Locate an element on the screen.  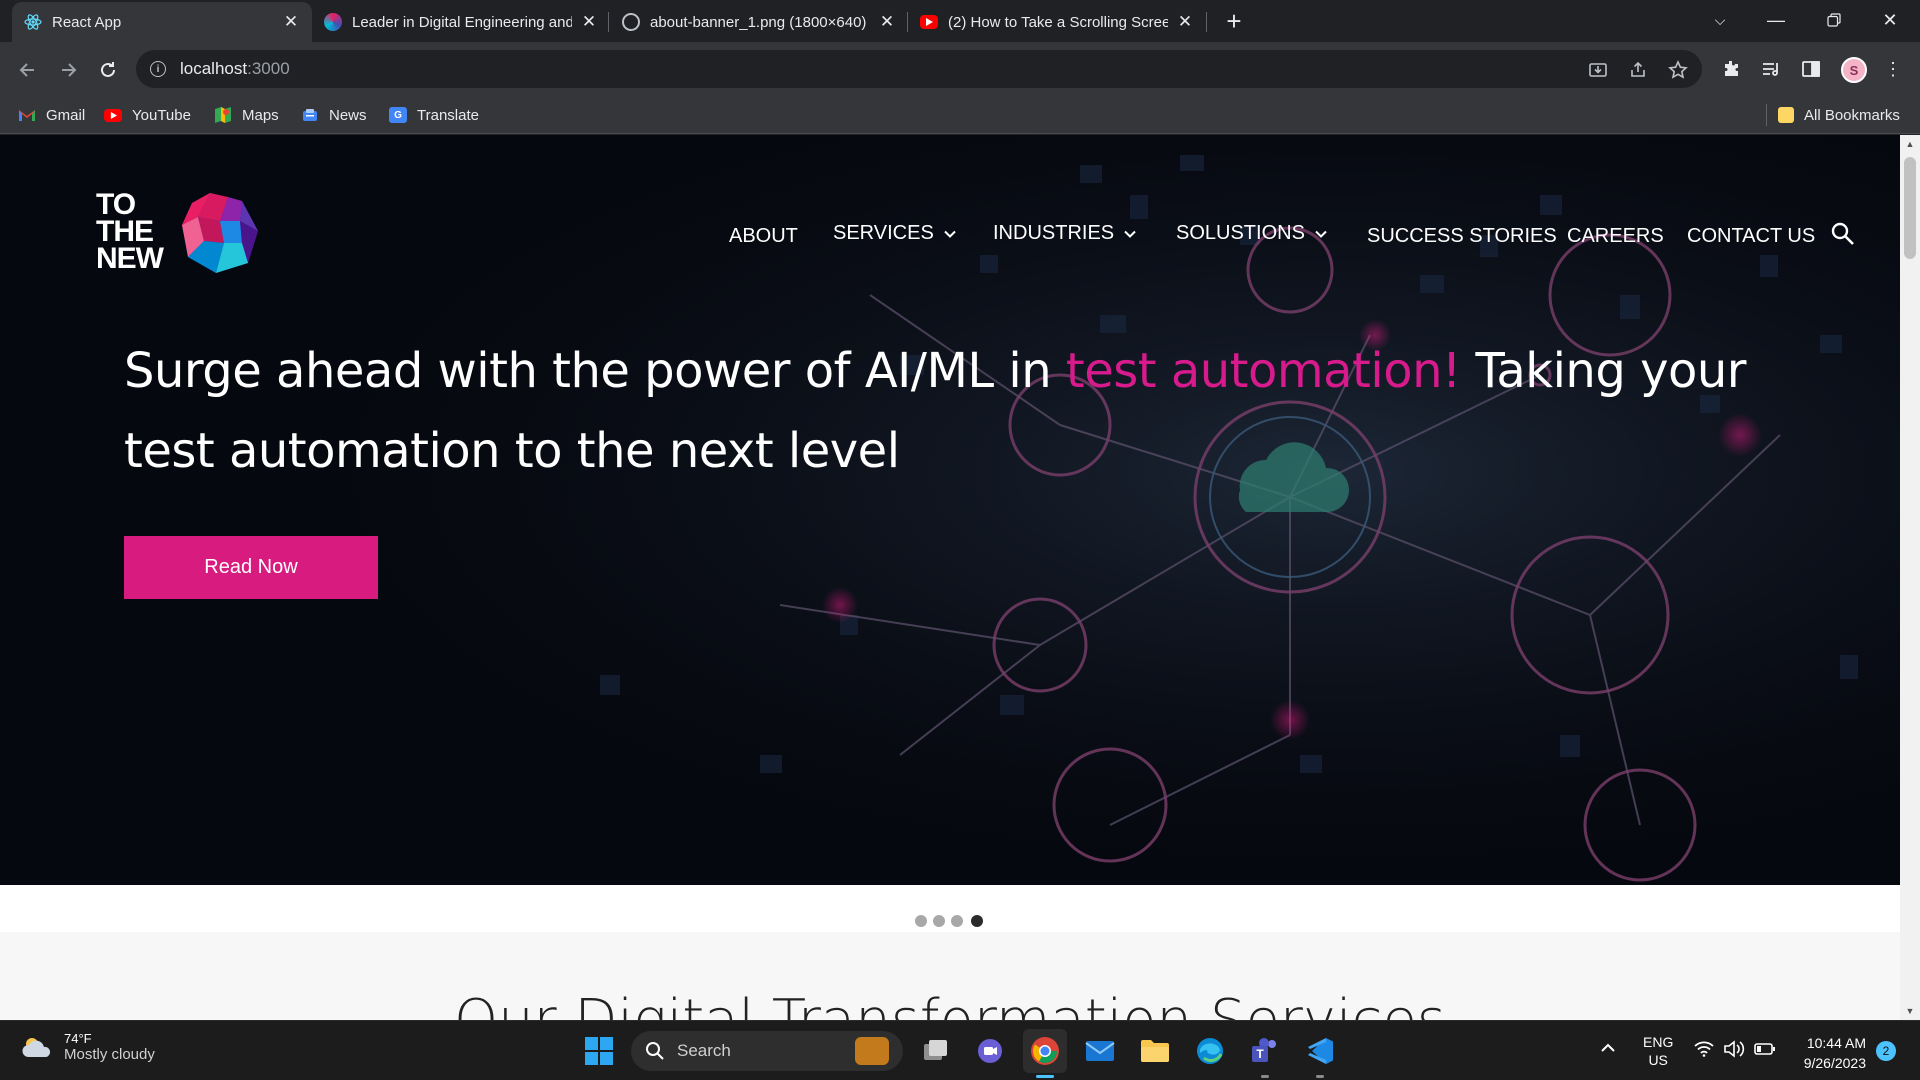
nav-success-stories: SUCCESS STORIES is located at coordinates (1462, 236).